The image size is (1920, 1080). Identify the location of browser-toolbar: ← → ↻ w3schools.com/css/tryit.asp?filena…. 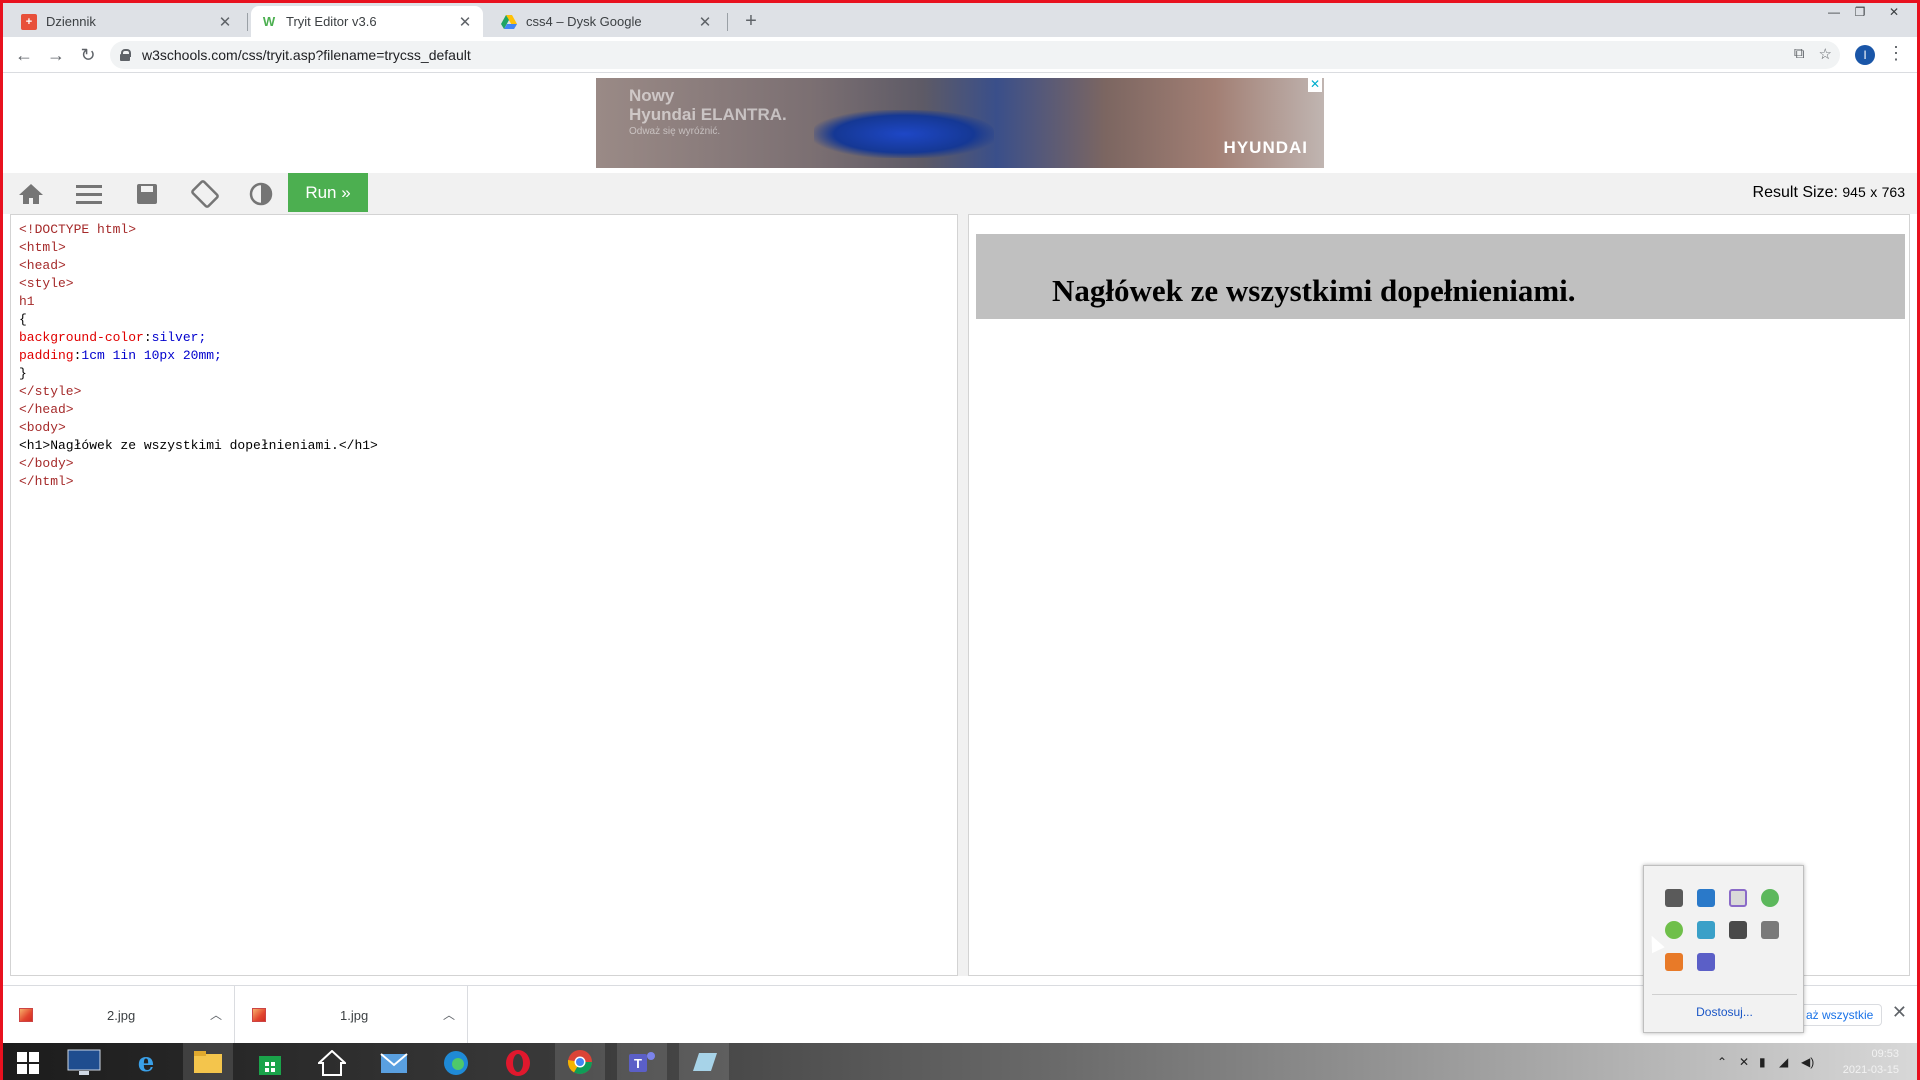
(960, 55).